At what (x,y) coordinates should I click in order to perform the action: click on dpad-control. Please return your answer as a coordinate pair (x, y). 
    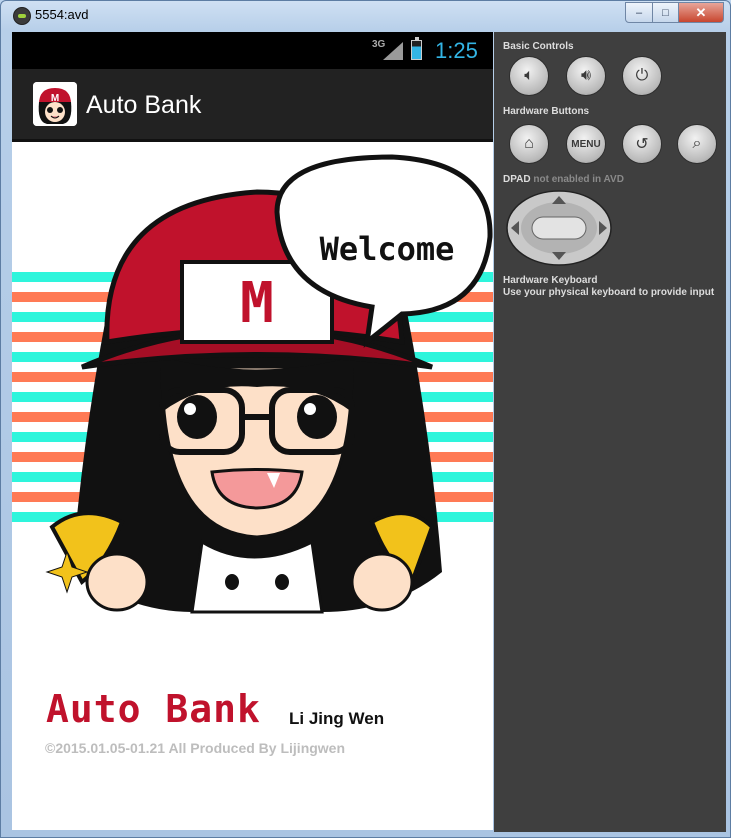
    Looking at the image, I should click on (559, 228).